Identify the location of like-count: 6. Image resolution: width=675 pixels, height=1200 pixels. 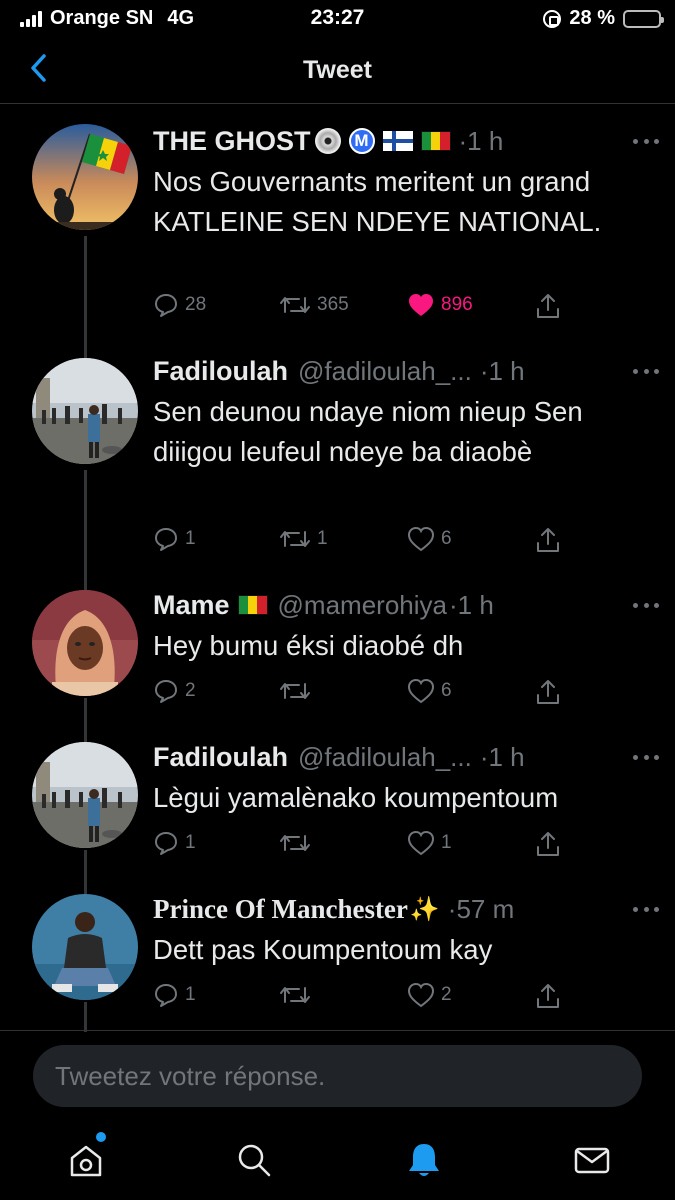
(446, 538).